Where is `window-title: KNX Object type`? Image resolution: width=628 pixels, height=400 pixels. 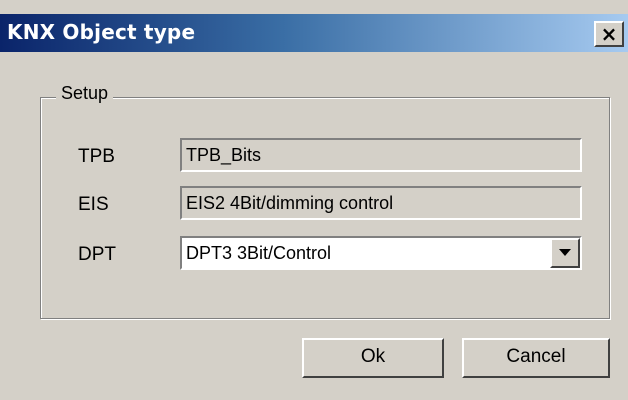 window-title: KNX Object type is located at coordinates (101, 32).